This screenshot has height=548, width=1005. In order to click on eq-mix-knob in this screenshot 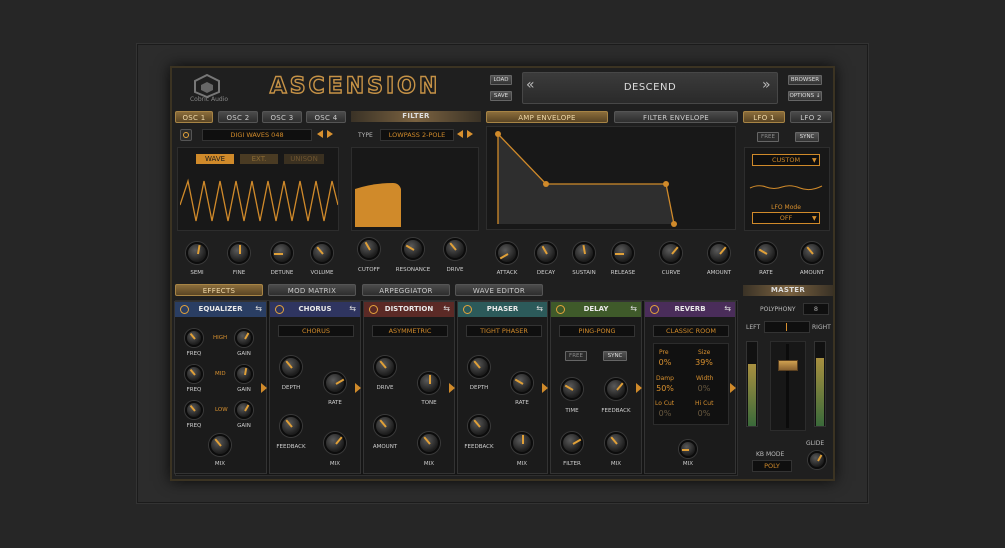, I will do `click(220, 445)`.